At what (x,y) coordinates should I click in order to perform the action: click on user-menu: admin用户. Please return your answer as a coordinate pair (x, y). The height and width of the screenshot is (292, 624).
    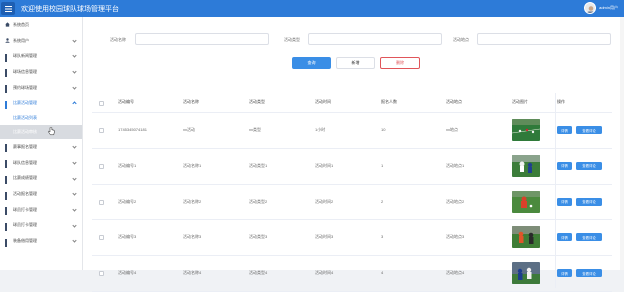
    Looking at the image, I should click on (601, 8).